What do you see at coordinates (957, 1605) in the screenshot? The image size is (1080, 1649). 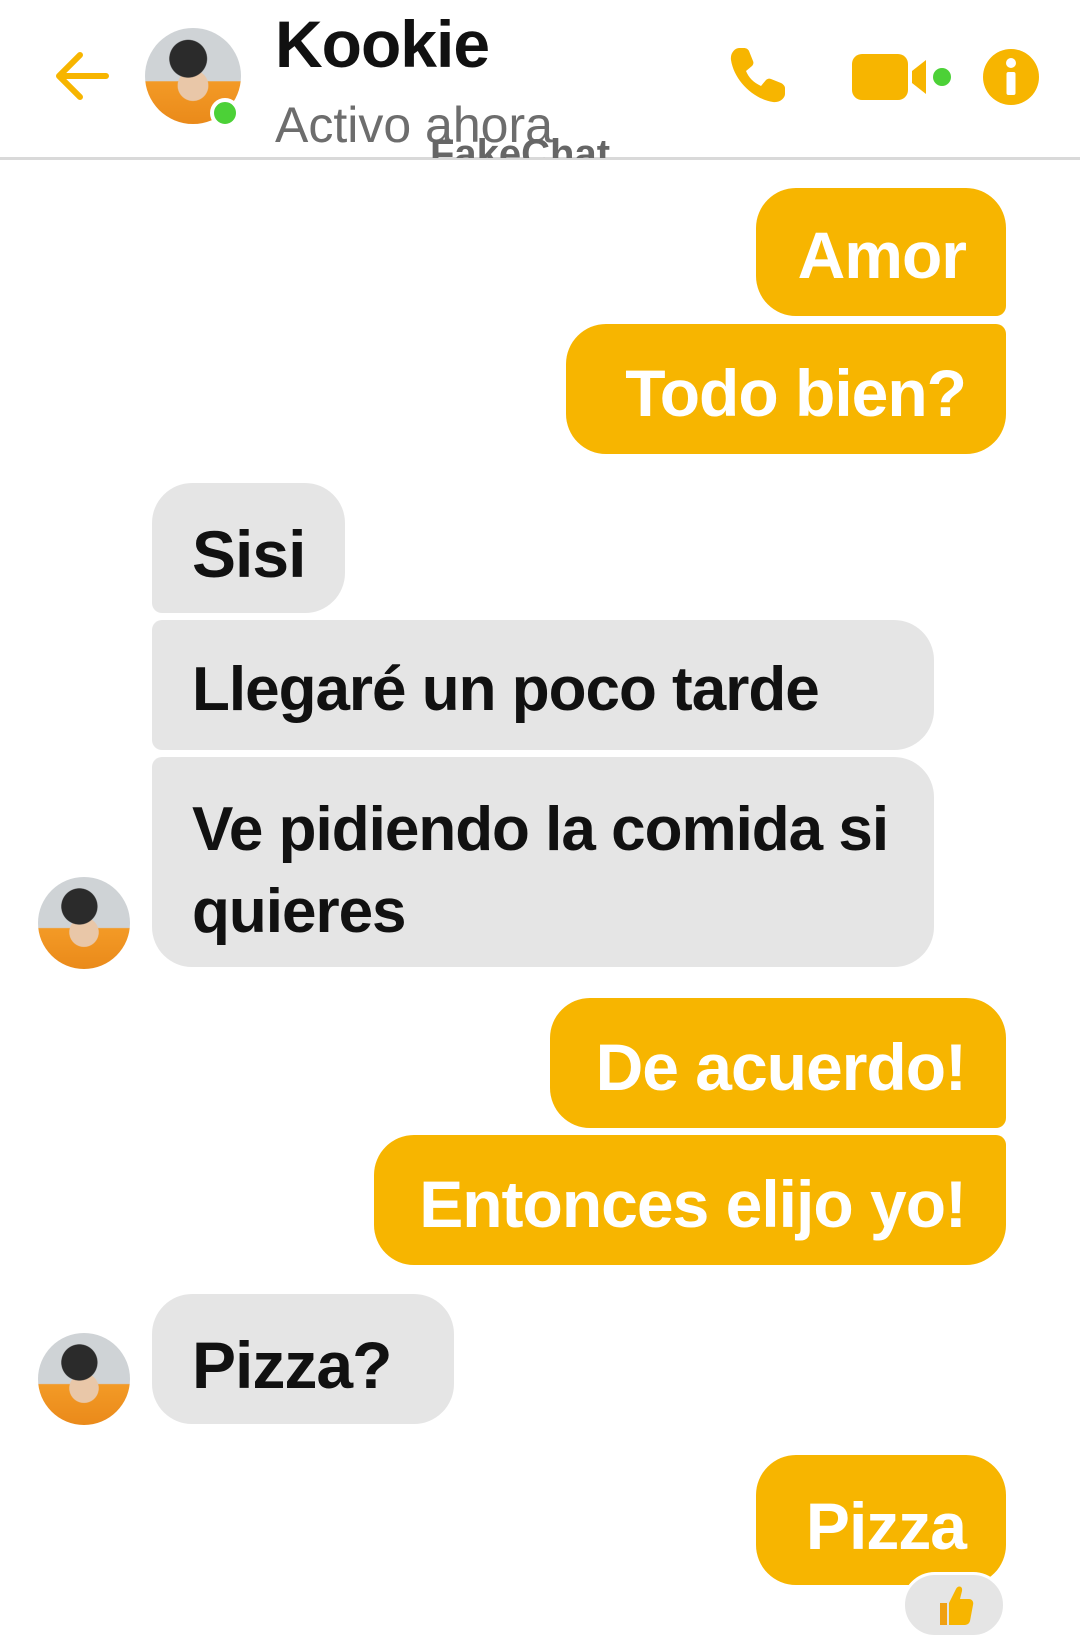 I see `thumbs-up-icon` at bounding box center [957, 1605].